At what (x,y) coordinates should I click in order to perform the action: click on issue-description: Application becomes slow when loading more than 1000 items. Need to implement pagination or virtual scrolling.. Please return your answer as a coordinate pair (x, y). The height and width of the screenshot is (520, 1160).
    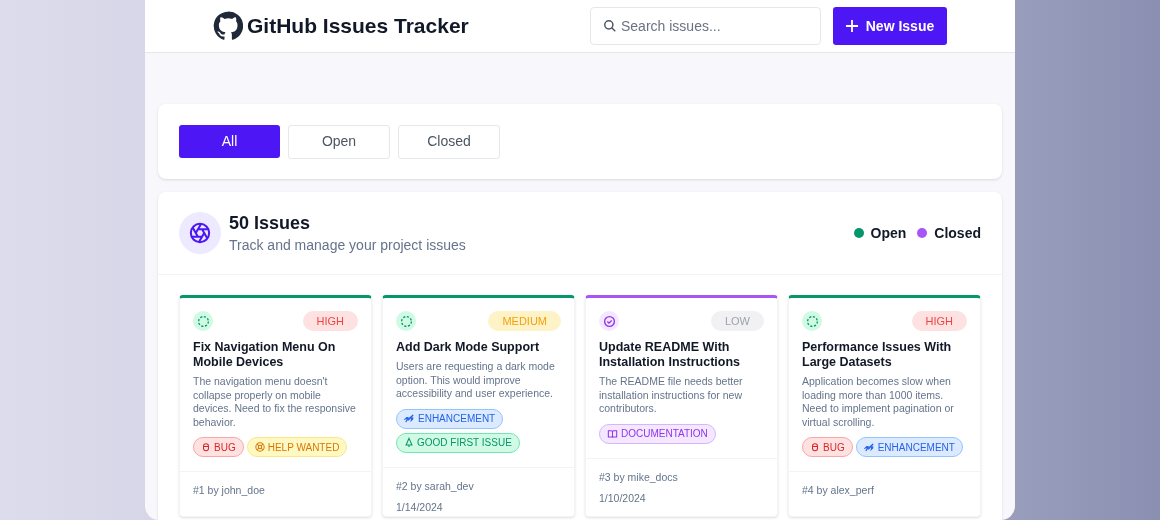
    Looking at the image, I should click on (878, 402).